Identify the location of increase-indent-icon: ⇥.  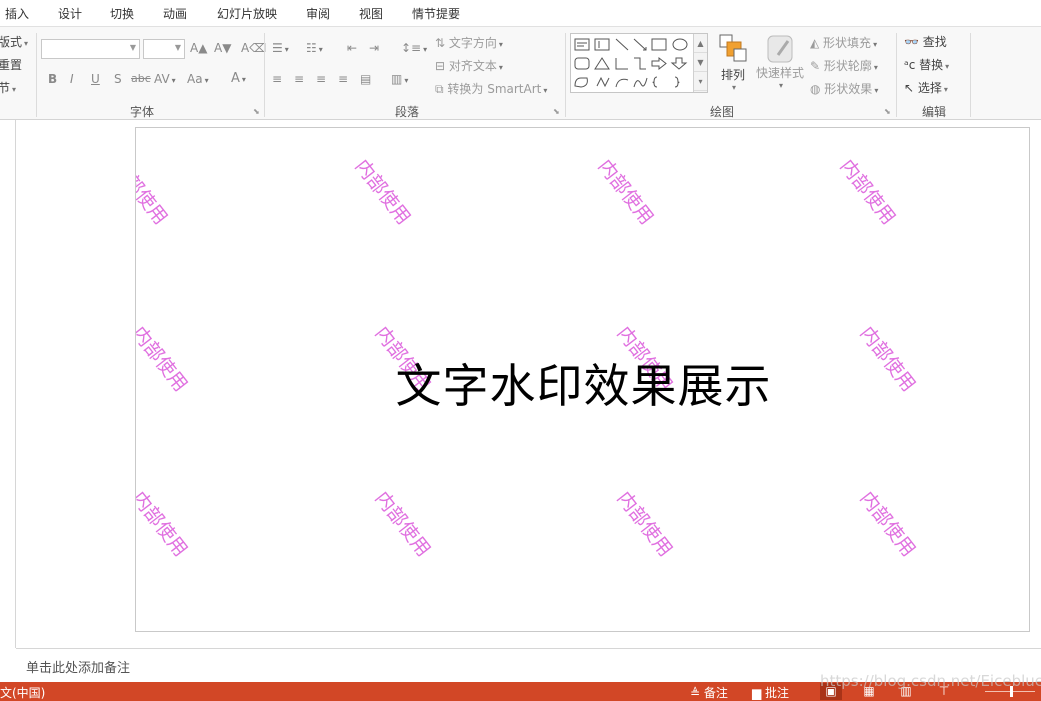
(374, 48).